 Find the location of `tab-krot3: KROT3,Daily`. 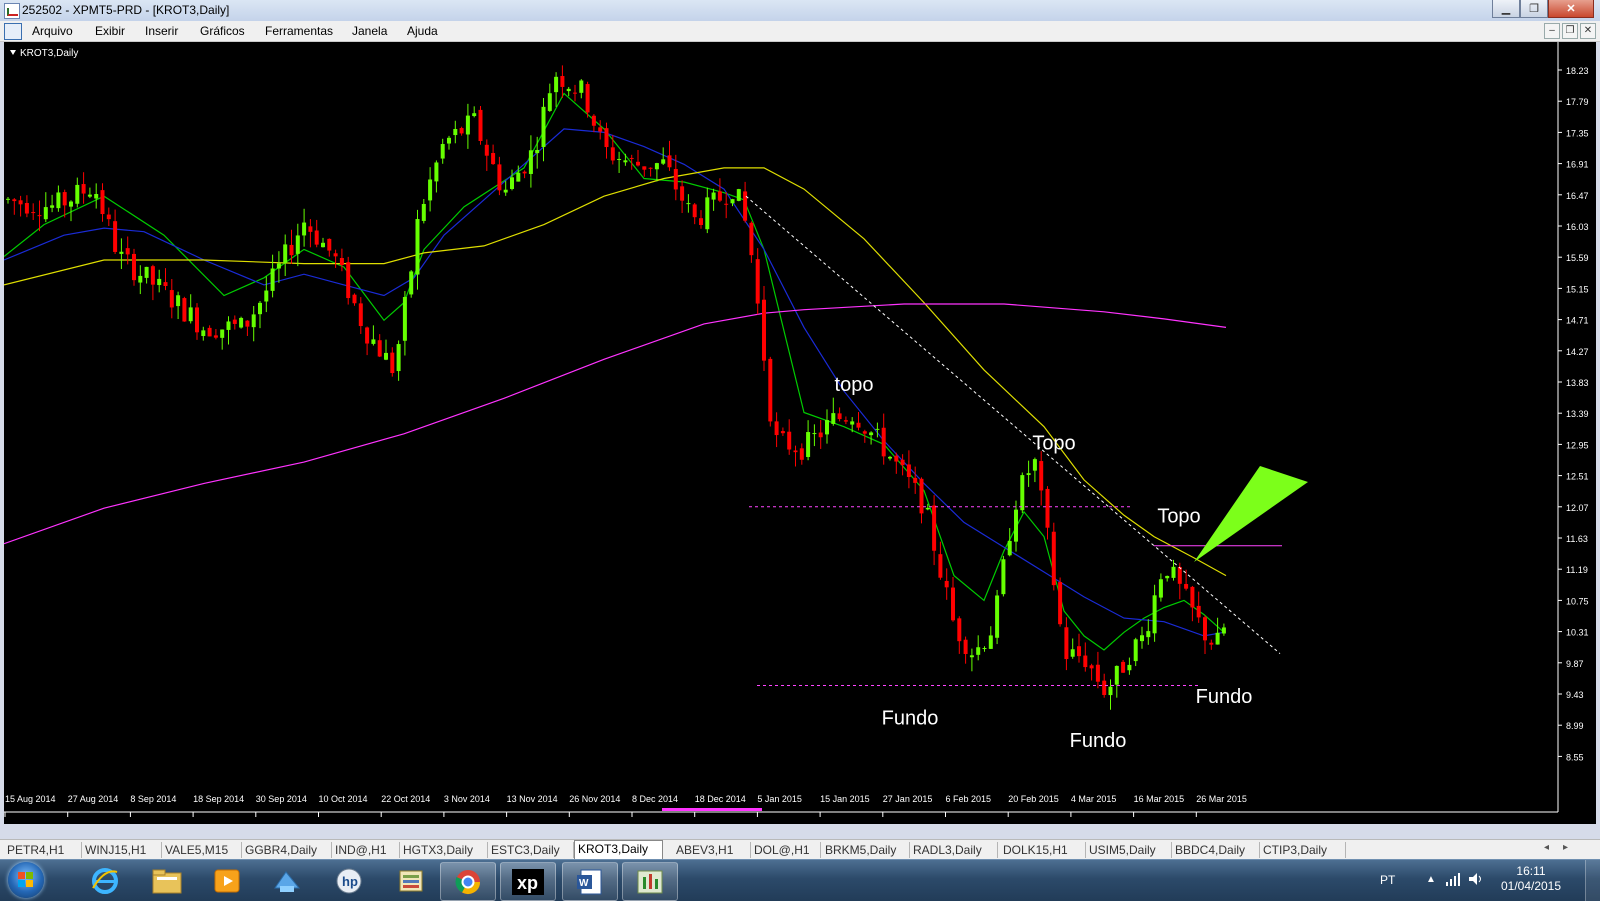

tab-krot3: KROT3,Daily is located at coordinates (618, 849).